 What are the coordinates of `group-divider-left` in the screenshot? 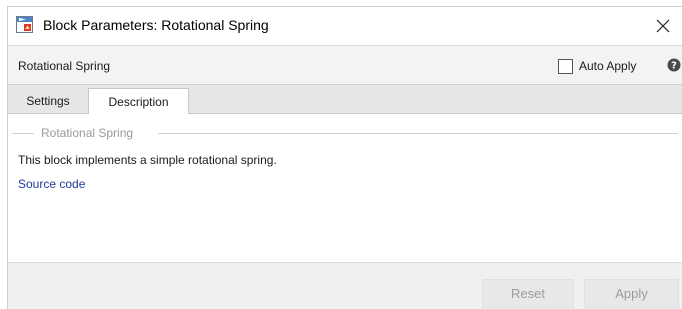 It's located at (23, 133).